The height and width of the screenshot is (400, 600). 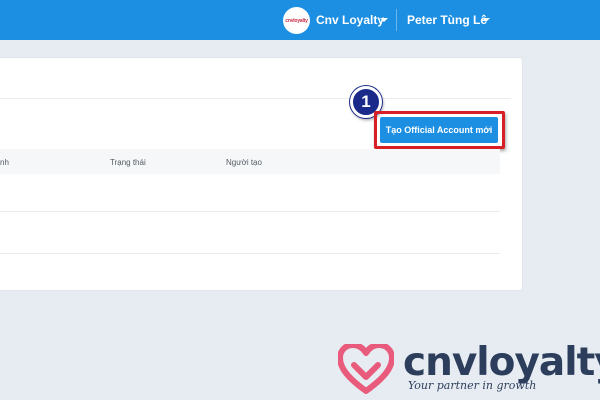 What do you see at coordinates (439, 130) in the screenshot?
I see `create-official-account-button: Tạo Official Account mới` at bounding box center [439, 130].